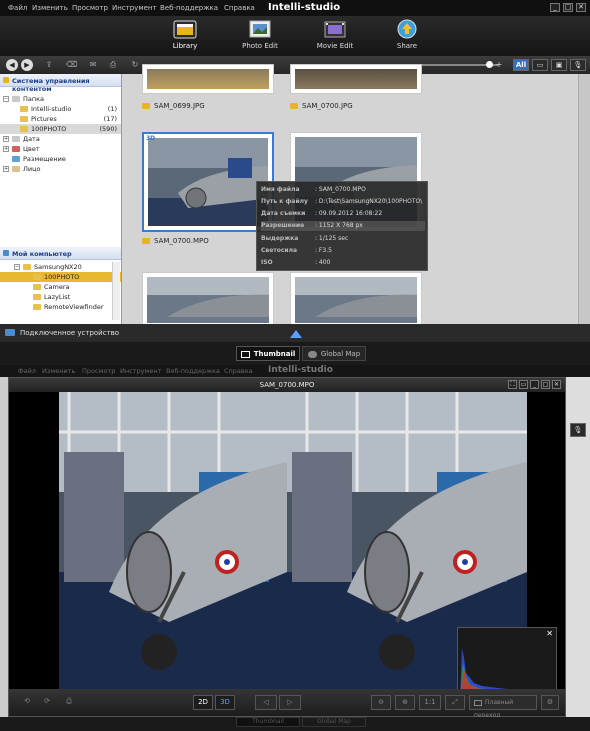  I want to click on rotate-right-icon: ⟳, so click(47, 702).